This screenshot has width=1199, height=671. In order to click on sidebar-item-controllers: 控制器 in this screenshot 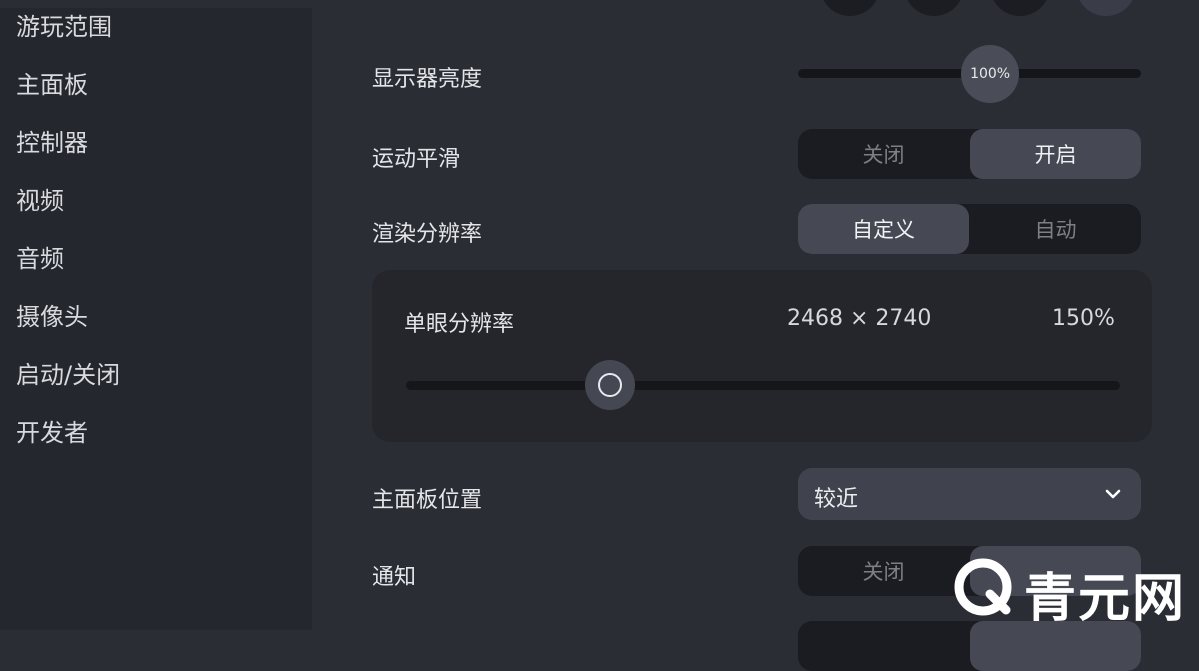, I will do `click(52, 140)`.